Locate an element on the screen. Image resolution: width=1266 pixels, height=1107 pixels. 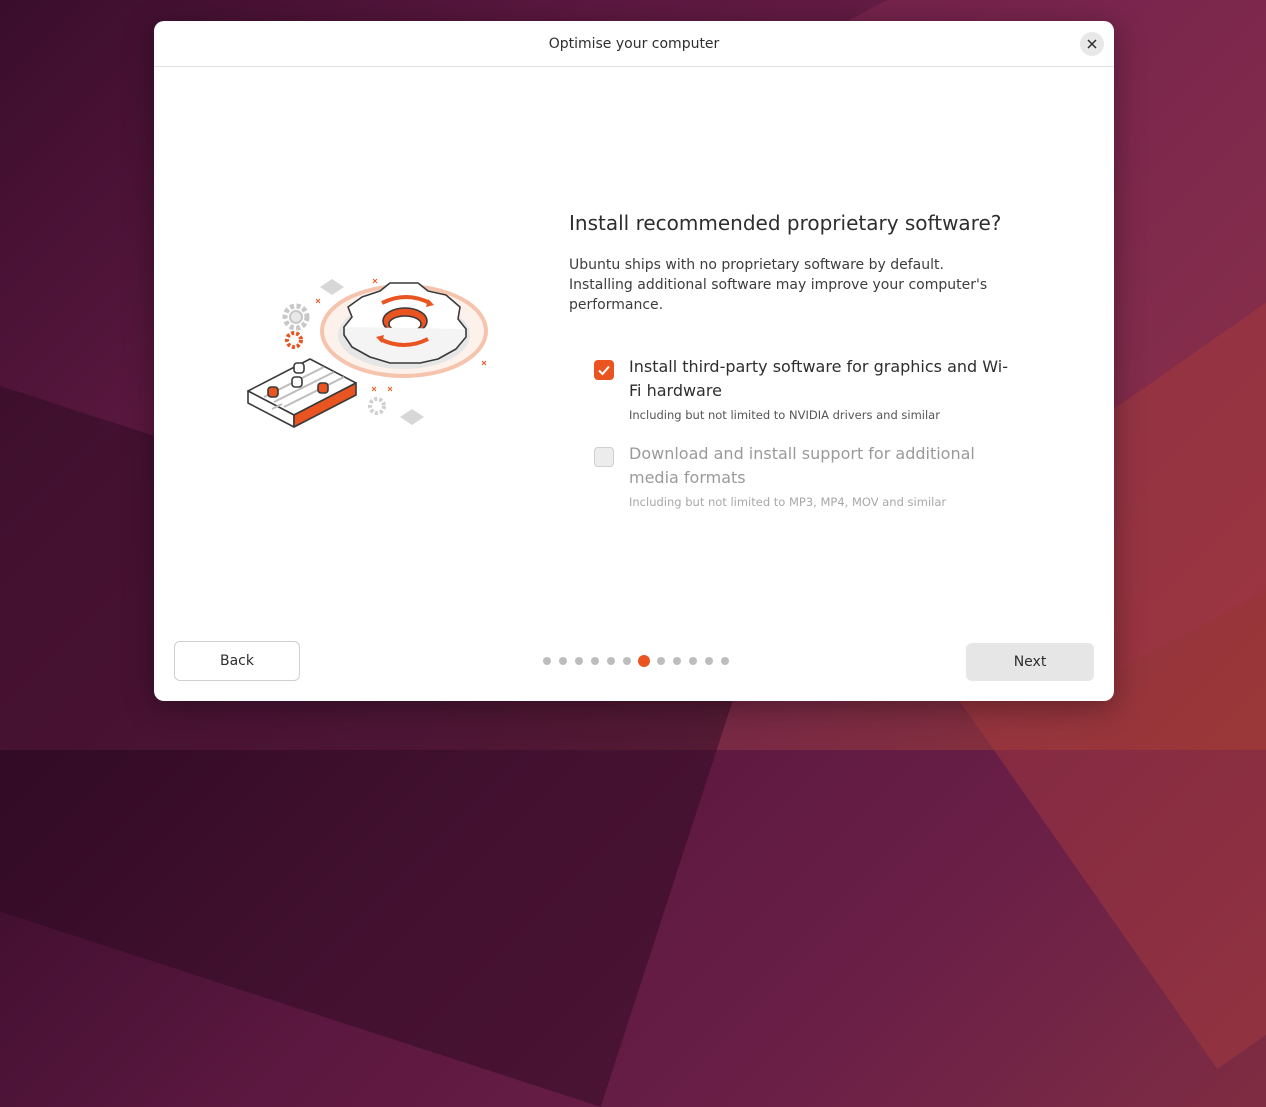
third-party-checkbox is located at coordinates (604, 370).